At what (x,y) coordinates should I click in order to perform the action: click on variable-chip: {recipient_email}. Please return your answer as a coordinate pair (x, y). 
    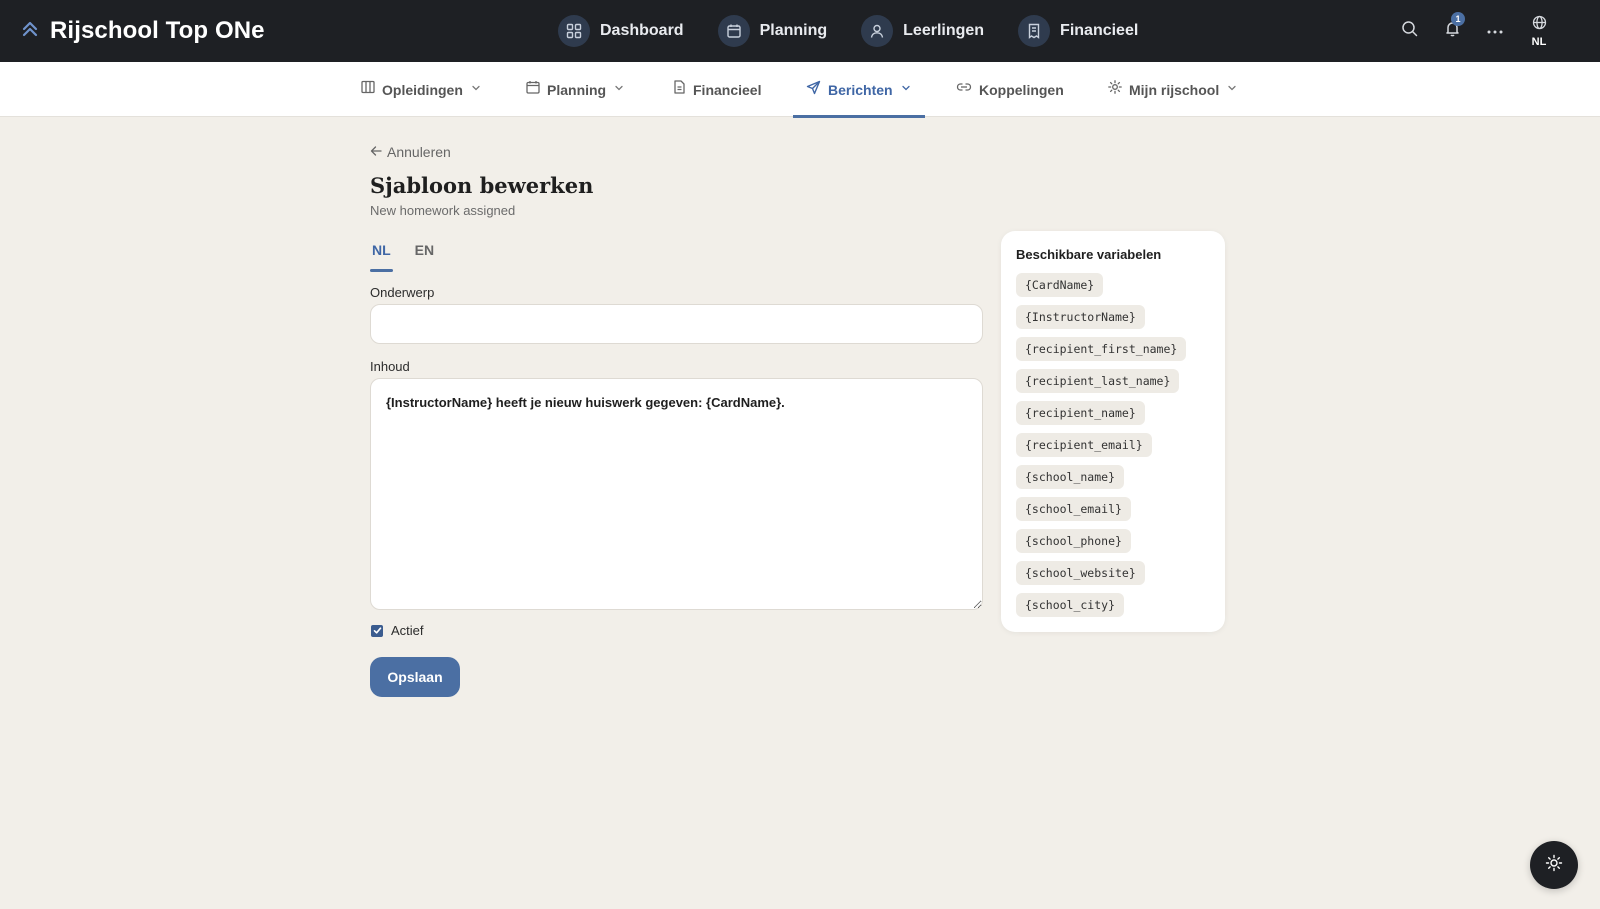
    Looking at the image, I should click on (1084, 445).